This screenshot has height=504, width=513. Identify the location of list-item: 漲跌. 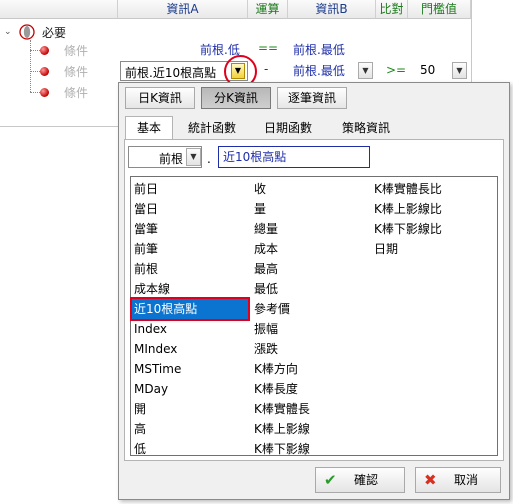
(313, 349).